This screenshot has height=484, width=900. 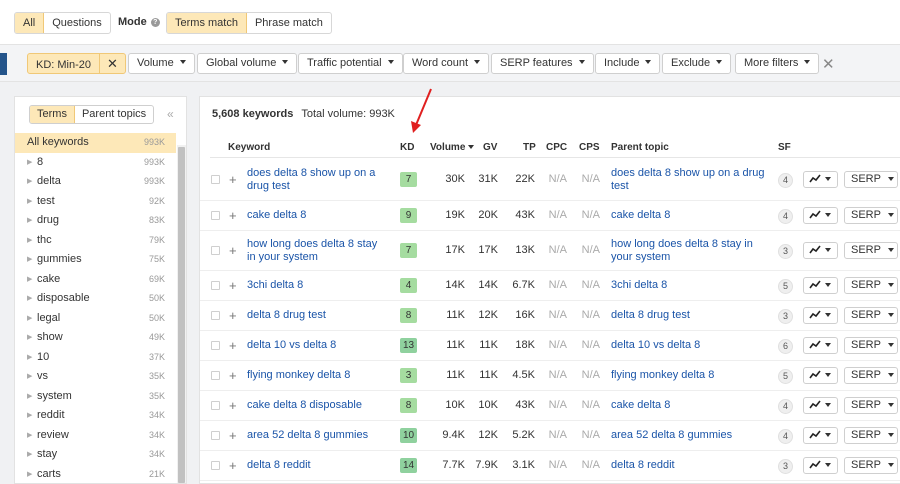 What do you see at coordinates (317, 405) in the screenshot?
I see `keyword-link: cake delta 8 disposable` at bounding box center [317, 405].